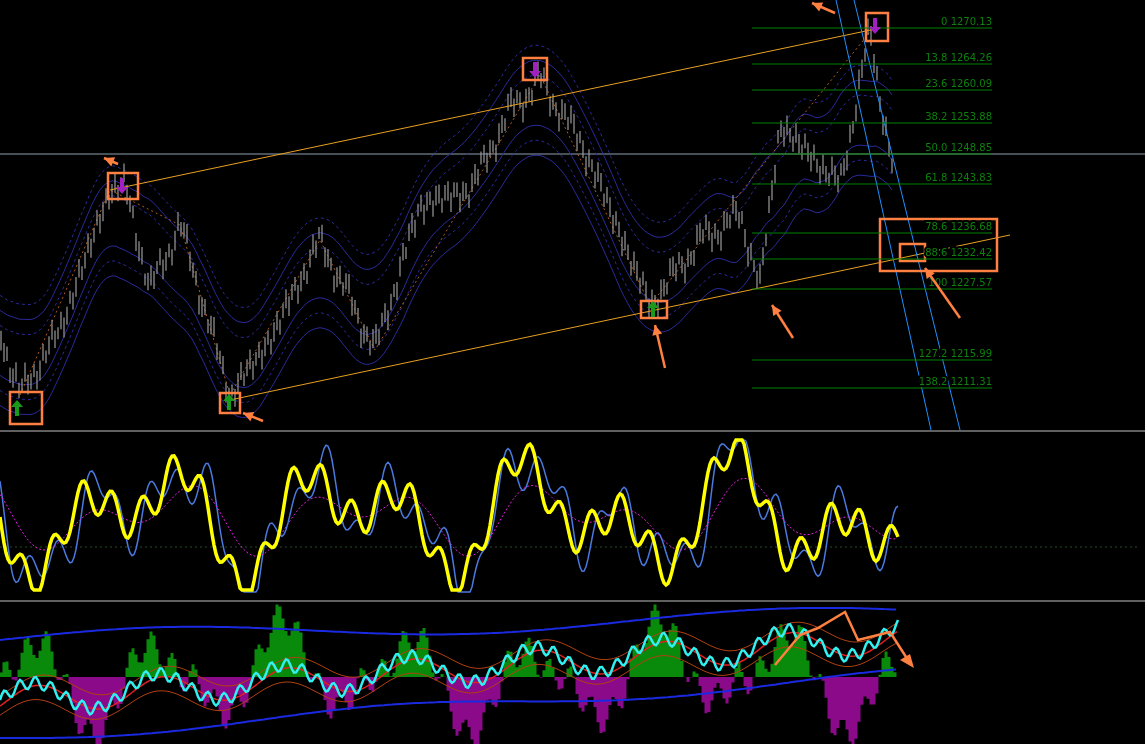  Describe the element at coordinates (966, 21) in the screenshot. I see `fibonacci-level-label: 0 1270.13` at that location.